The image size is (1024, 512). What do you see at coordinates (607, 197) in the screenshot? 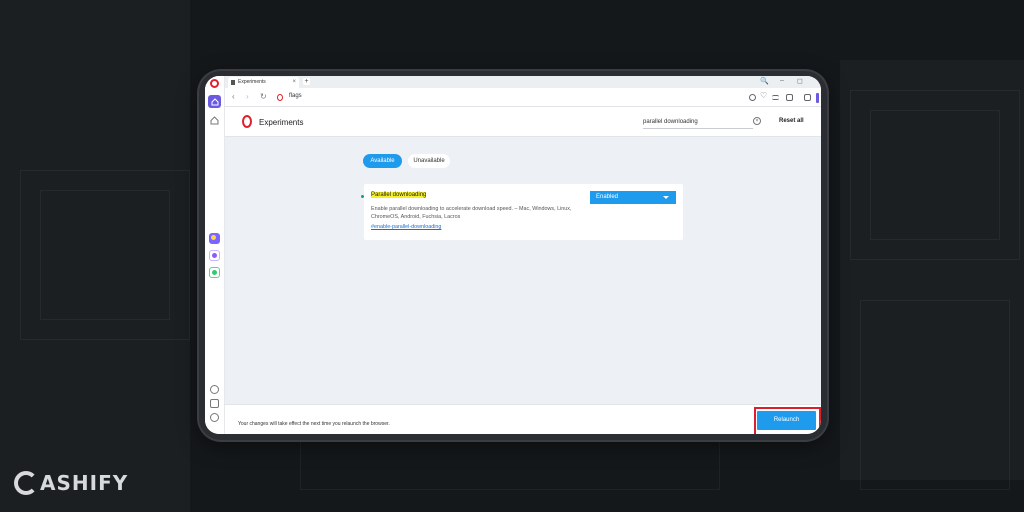
I see `flag-state-value: Enabled` at bounding box center [607, 197].